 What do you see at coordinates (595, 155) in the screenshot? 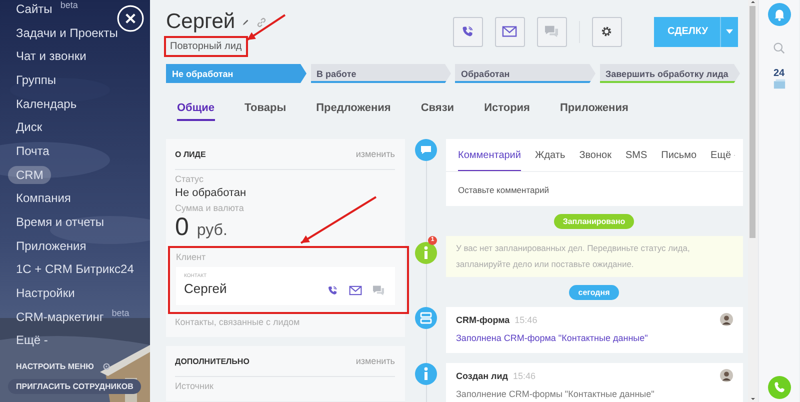
I see `composer-tab: Звонок` at bounding box center [595, 155].